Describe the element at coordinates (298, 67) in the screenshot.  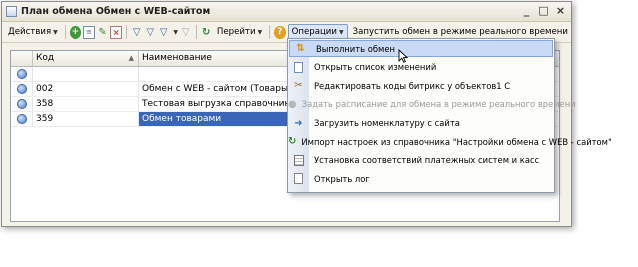
I see `changes-list-icon` at that location.